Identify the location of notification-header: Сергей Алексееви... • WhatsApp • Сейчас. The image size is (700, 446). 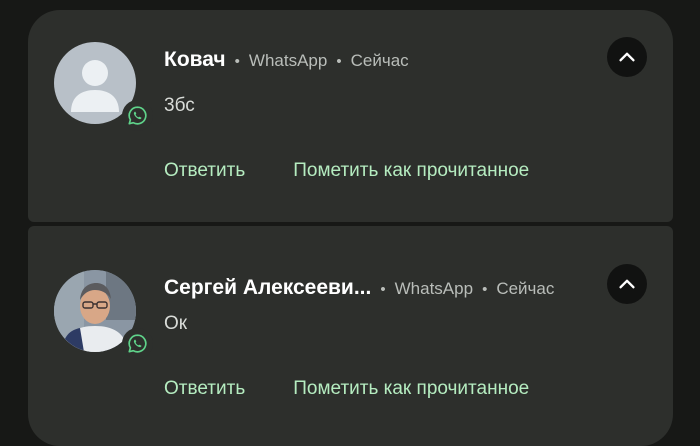
(359, 288).